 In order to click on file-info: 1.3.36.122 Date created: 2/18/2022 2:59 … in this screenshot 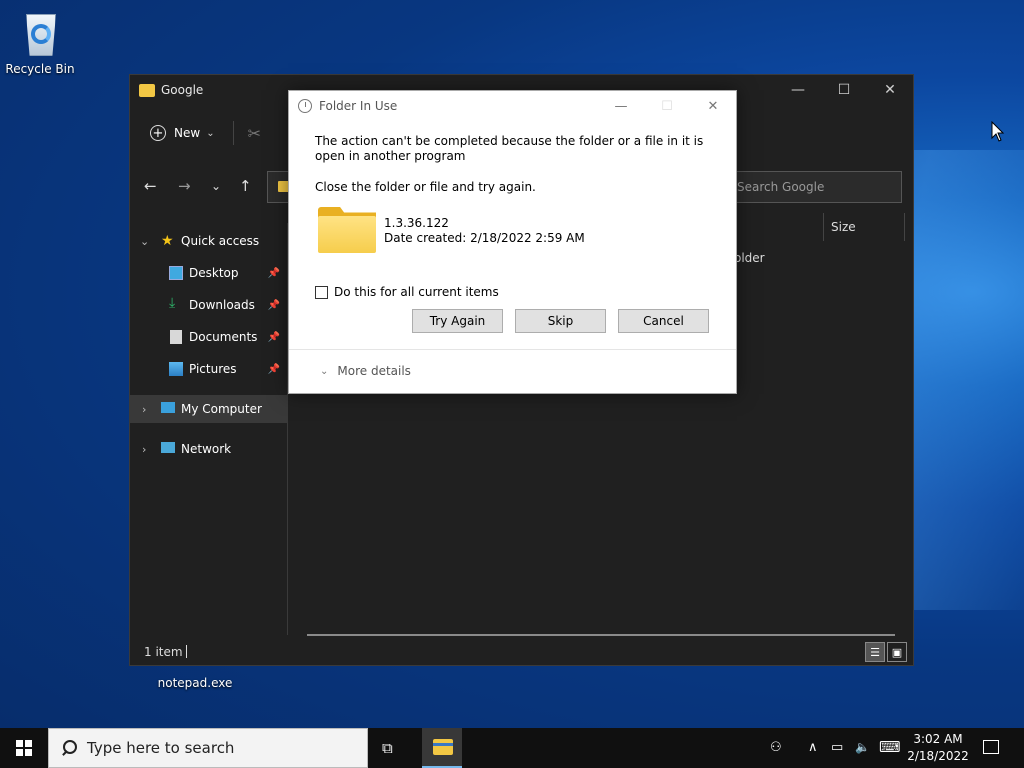, I will do `click(484, 231)`.